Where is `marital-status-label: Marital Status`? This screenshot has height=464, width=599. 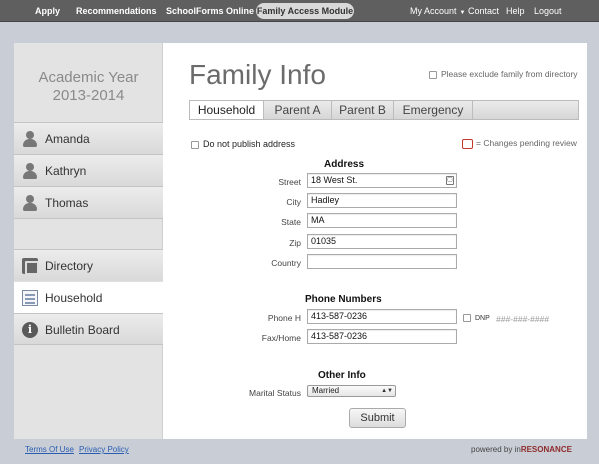 marital-status-label: Marital Status is located at coordinates (275, 393).